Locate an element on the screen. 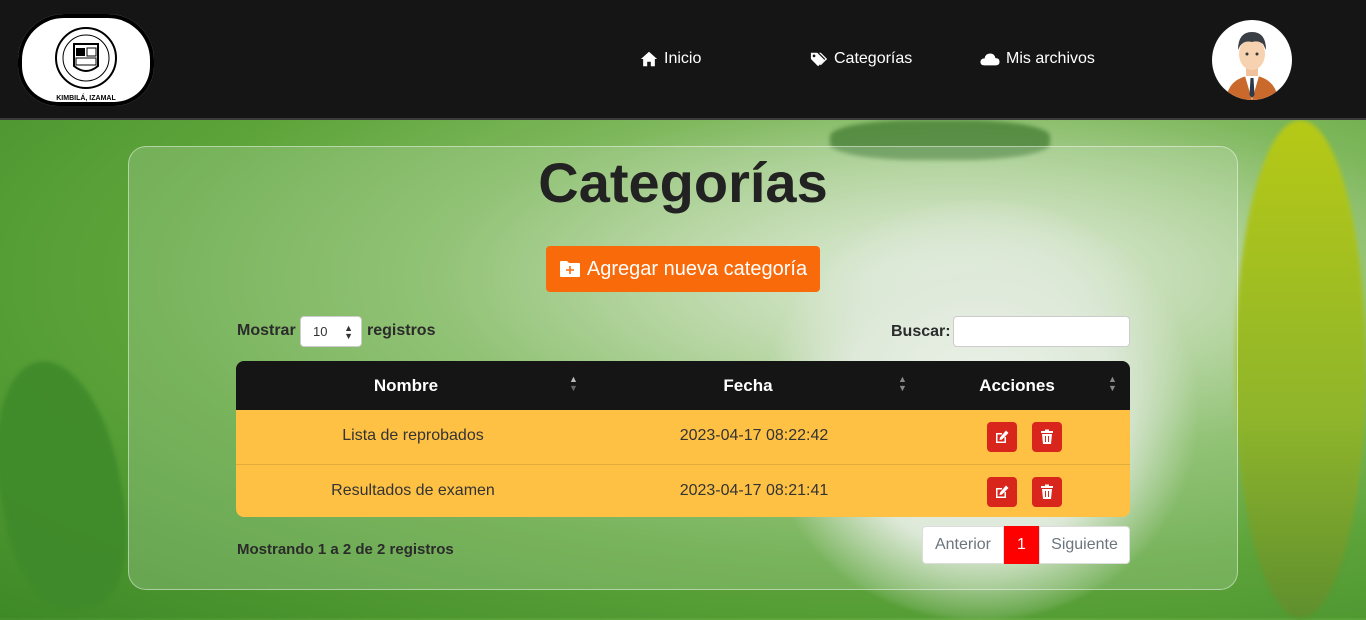 Image resolution: width=1366 pixels, height=620 pixels. tags-icon is located at coordinates (819, 59).